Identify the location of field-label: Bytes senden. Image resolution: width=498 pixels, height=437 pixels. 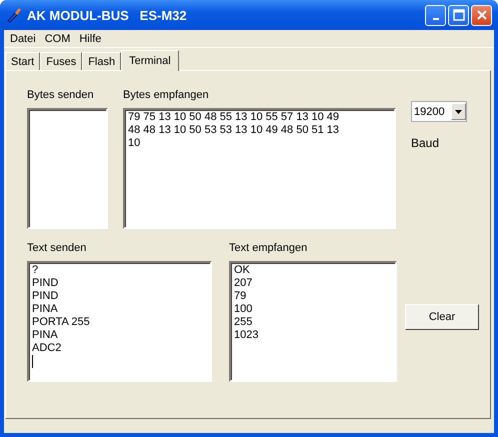
(61, 95).